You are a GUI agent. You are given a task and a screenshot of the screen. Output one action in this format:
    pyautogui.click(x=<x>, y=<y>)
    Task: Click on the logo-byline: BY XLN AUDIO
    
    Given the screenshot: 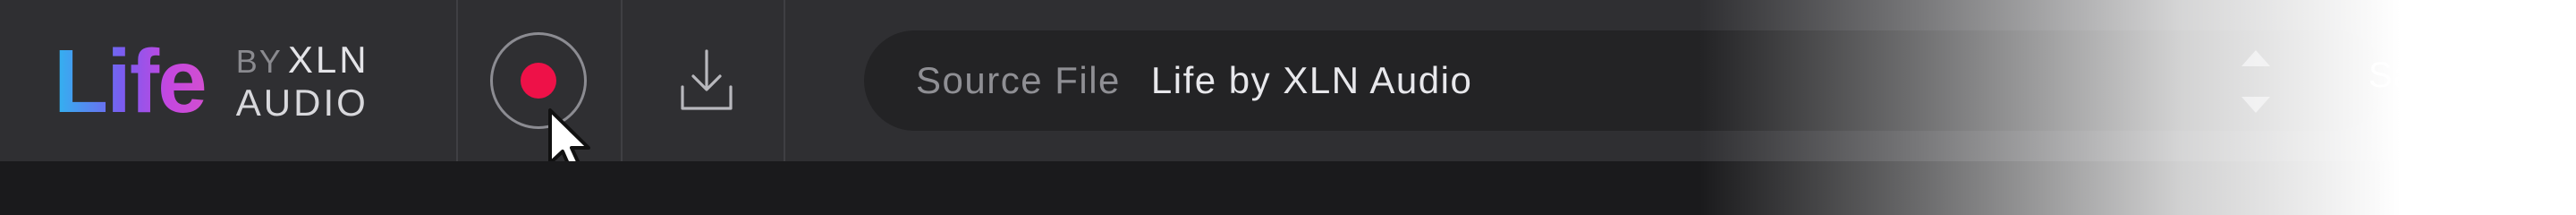 What is the action you would take?
    pyautogui.click(x=302, y=82)
    